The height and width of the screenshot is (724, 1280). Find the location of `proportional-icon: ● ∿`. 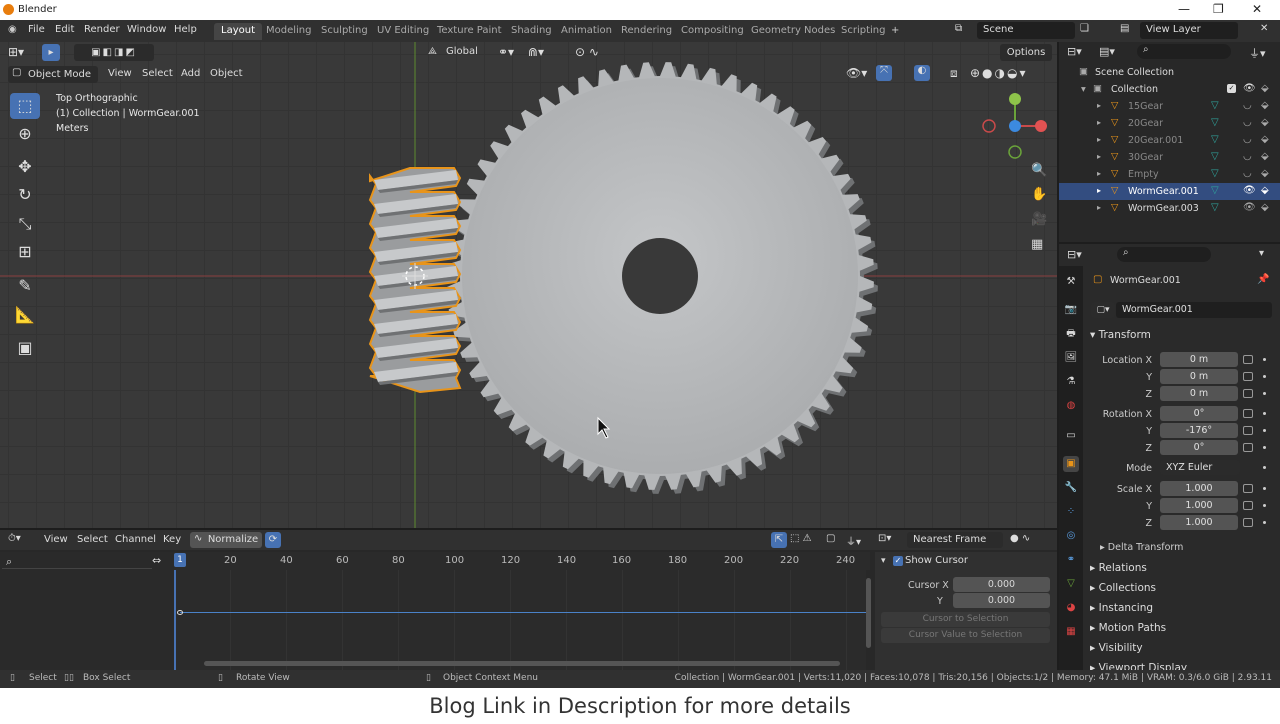

proportional-icon: ● ∿ is located at coordinates (1020, 538).